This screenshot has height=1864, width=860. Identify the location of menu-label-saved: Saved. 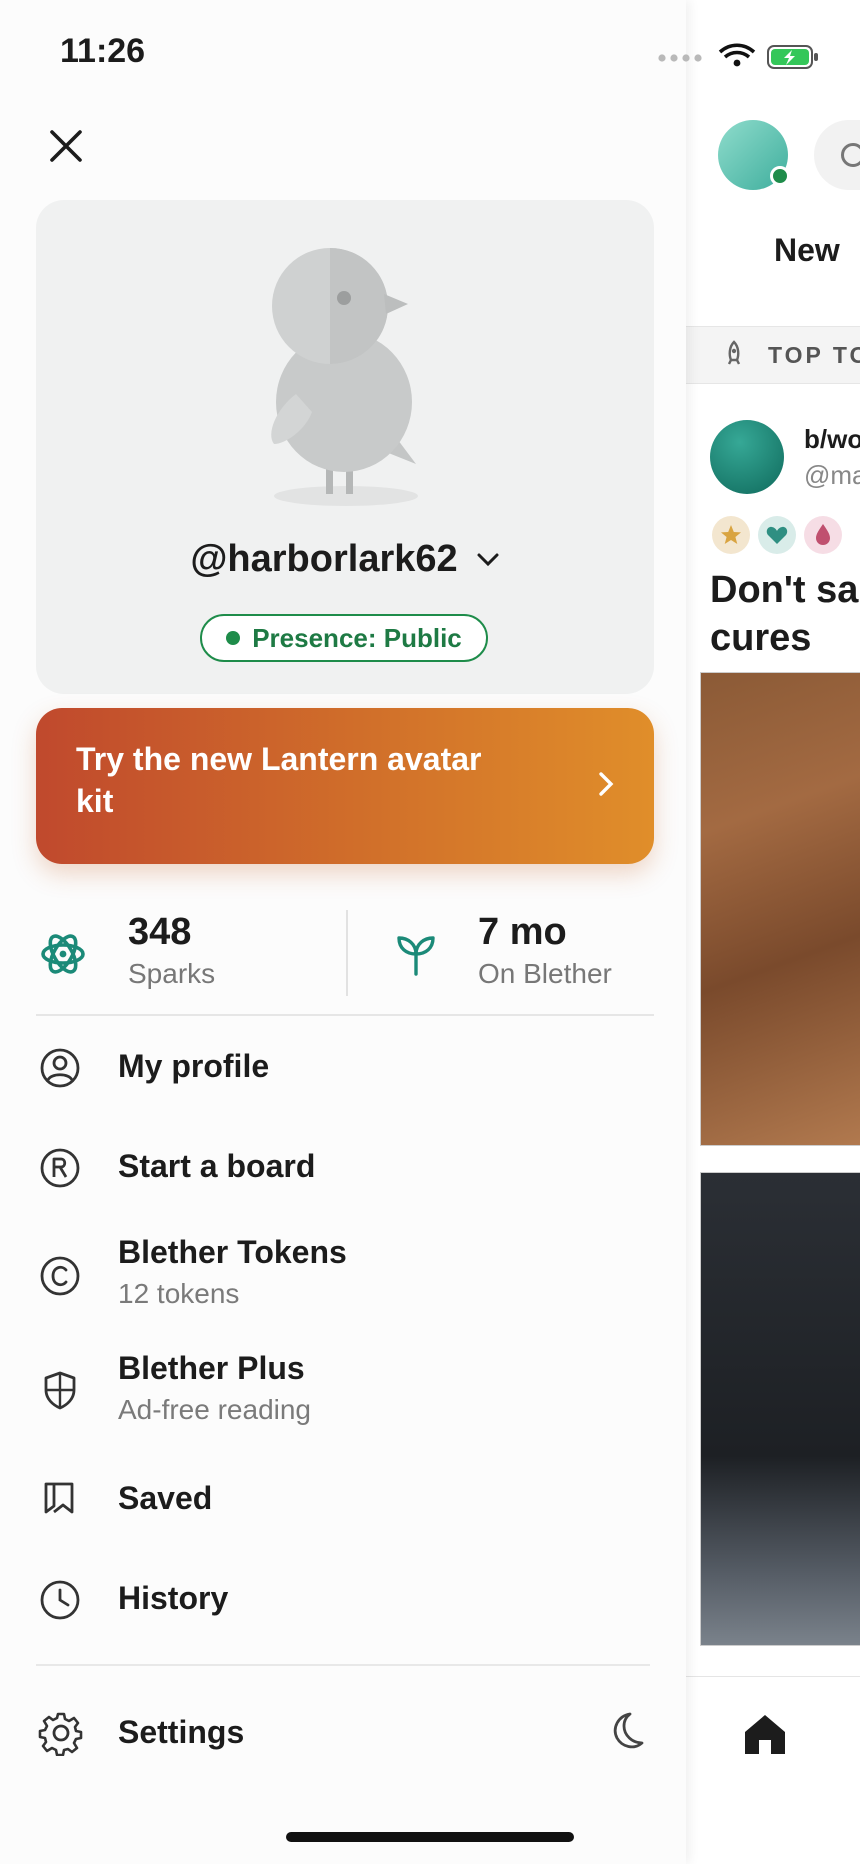
(165, 1498).